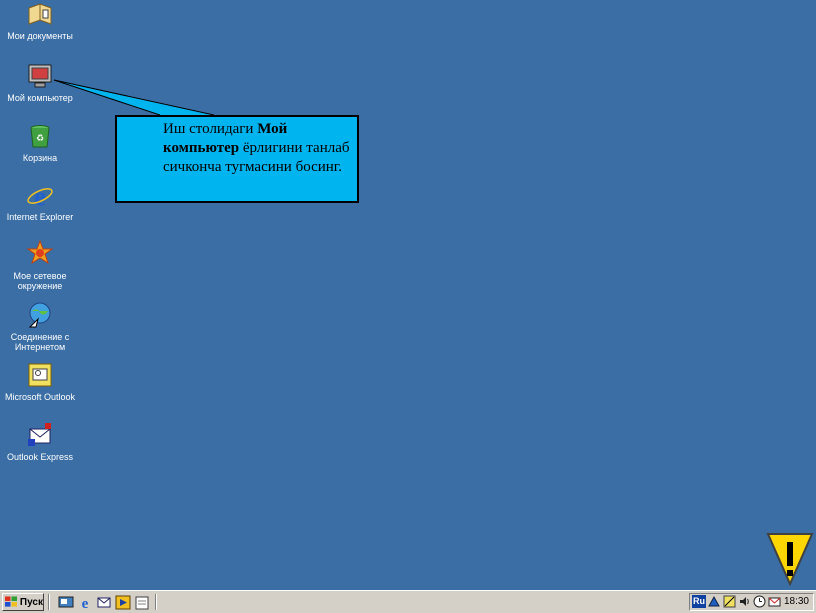 The image size is (816, 613). What do you see at coordinates (40, 14) in the screenshot?
I see `my-documents-icon` at bounding box center [40, 14].